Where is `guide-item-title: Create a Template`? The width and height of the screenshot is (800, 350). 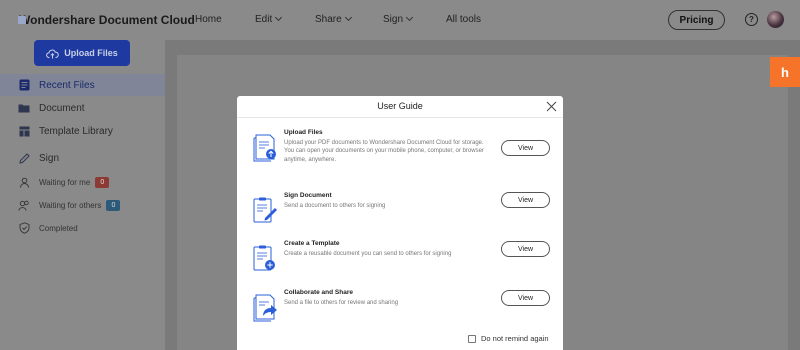
guide-item-title: Create a Template is located at coordinates (312, 243).